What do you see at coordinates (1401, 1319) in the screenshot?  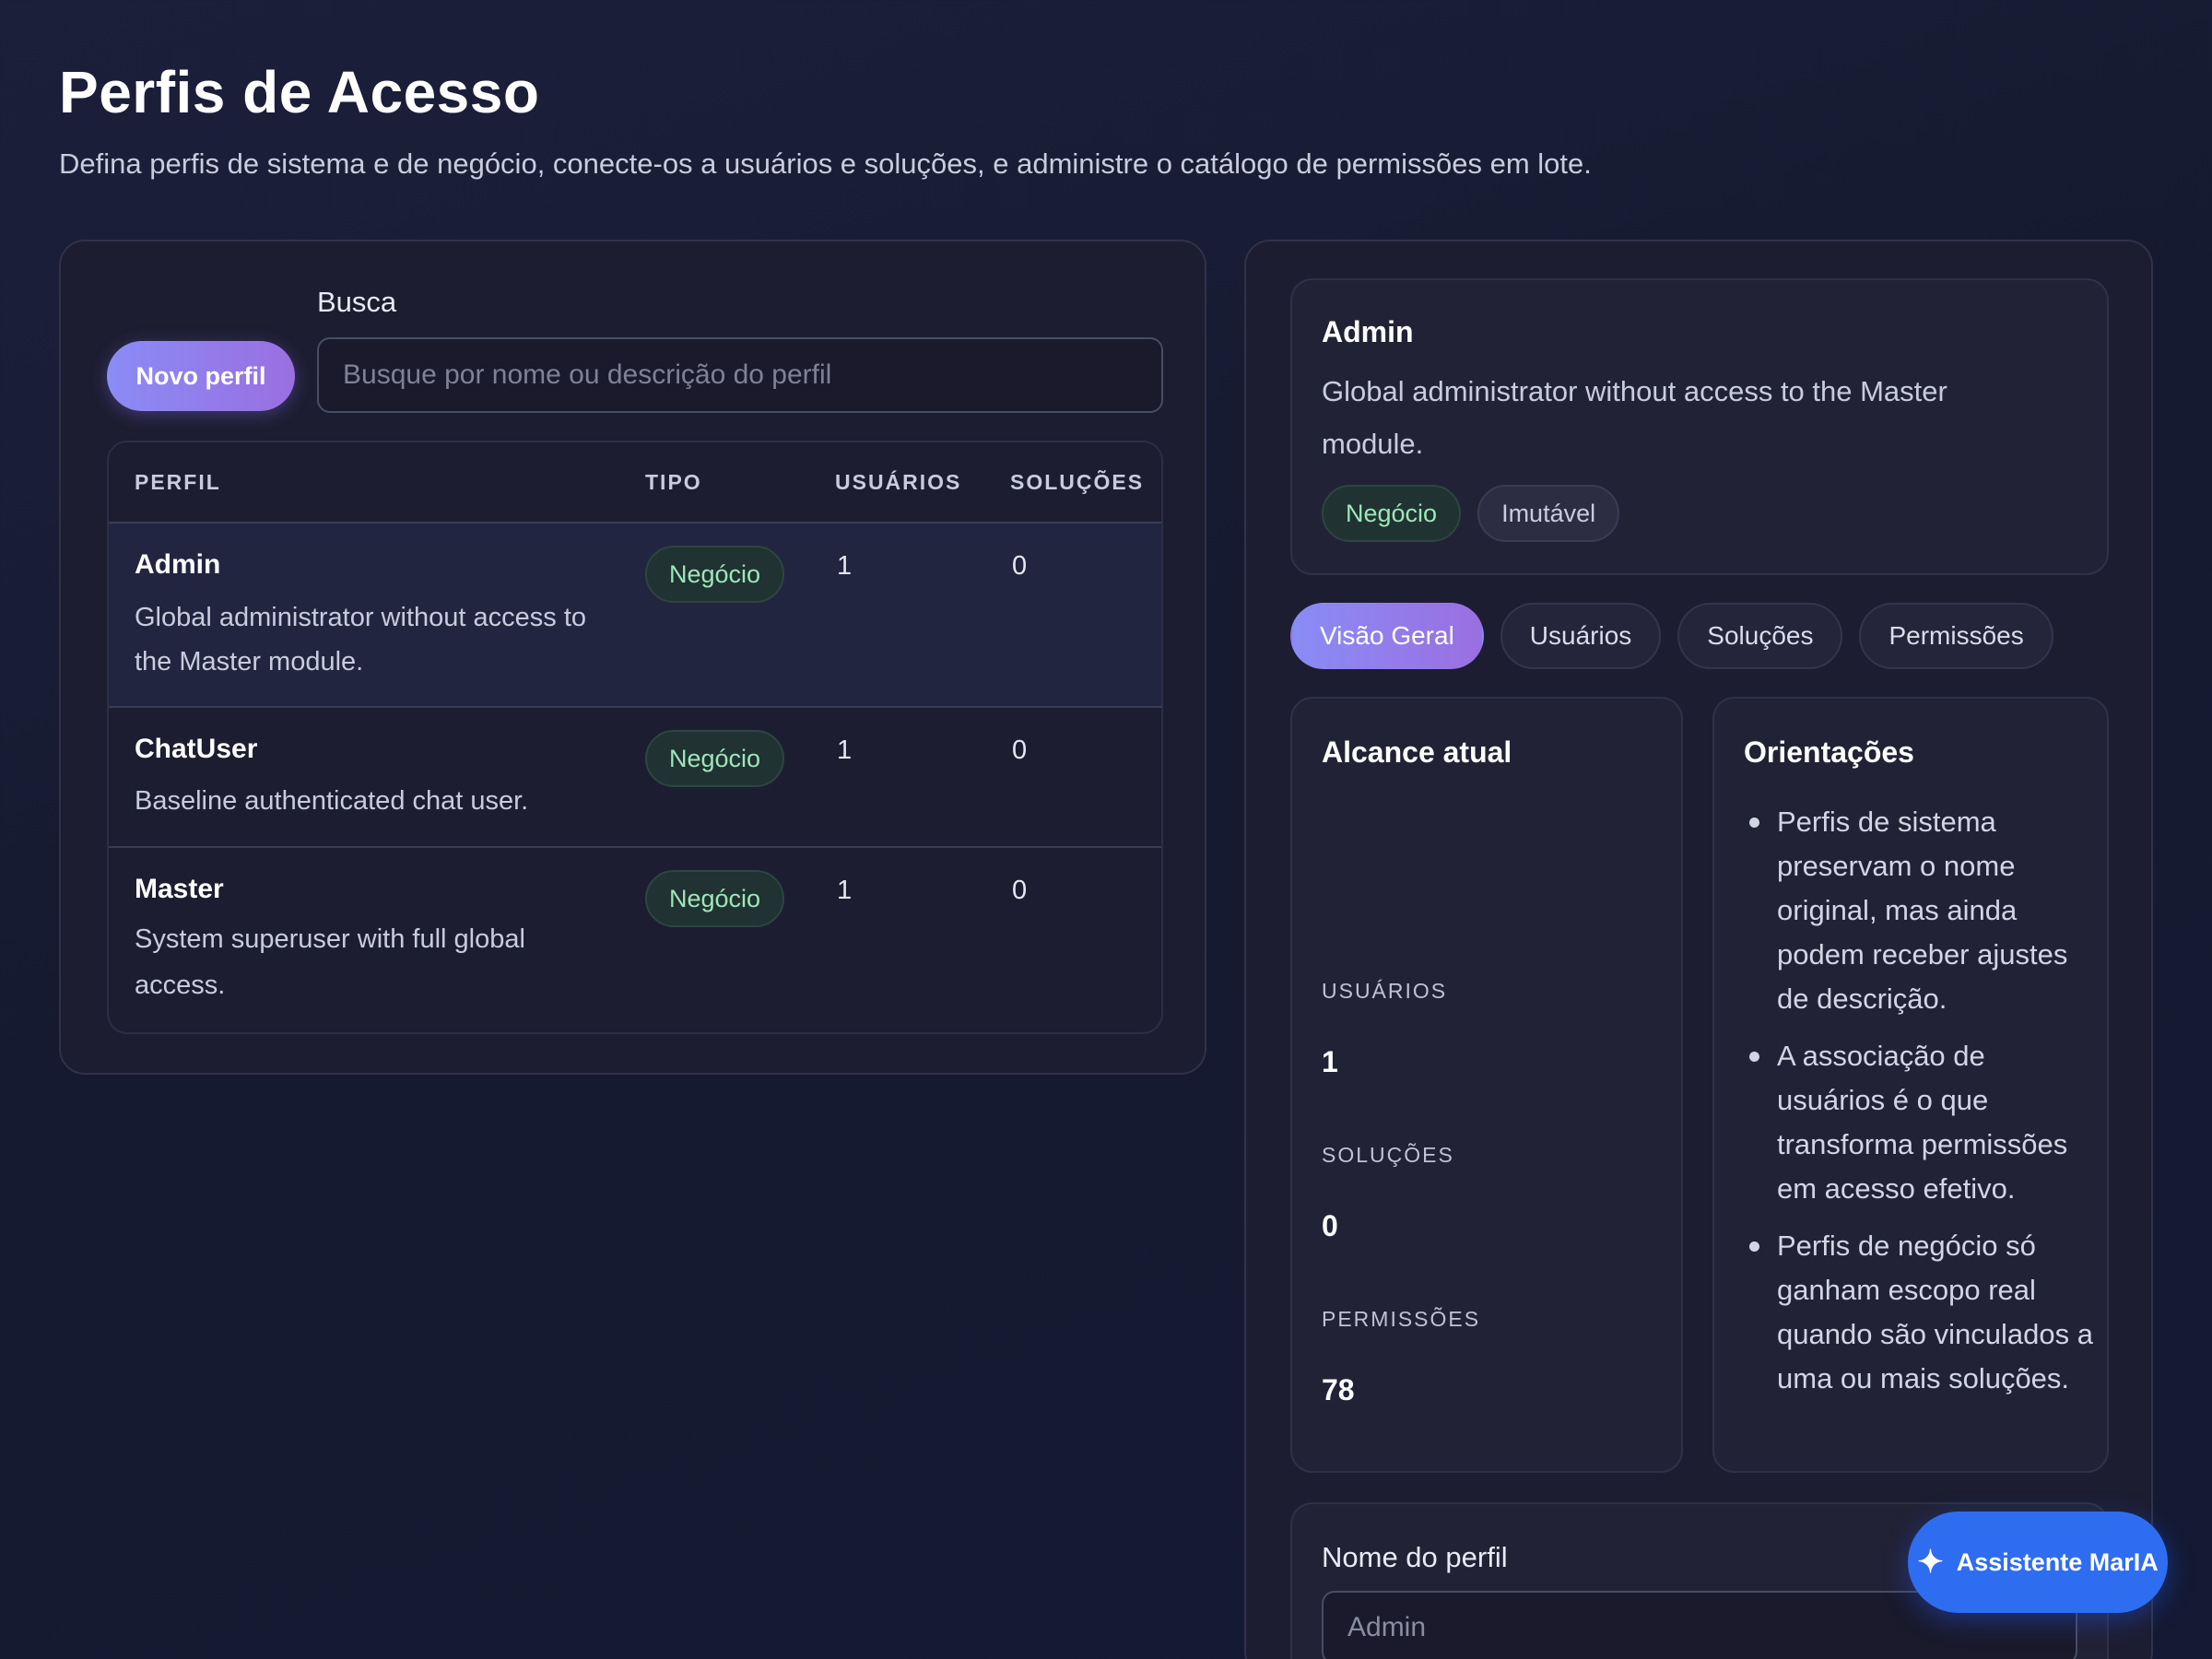 I see `permissions-stat-label: PERMISSÕES` at bounding box center [1401, 1319].